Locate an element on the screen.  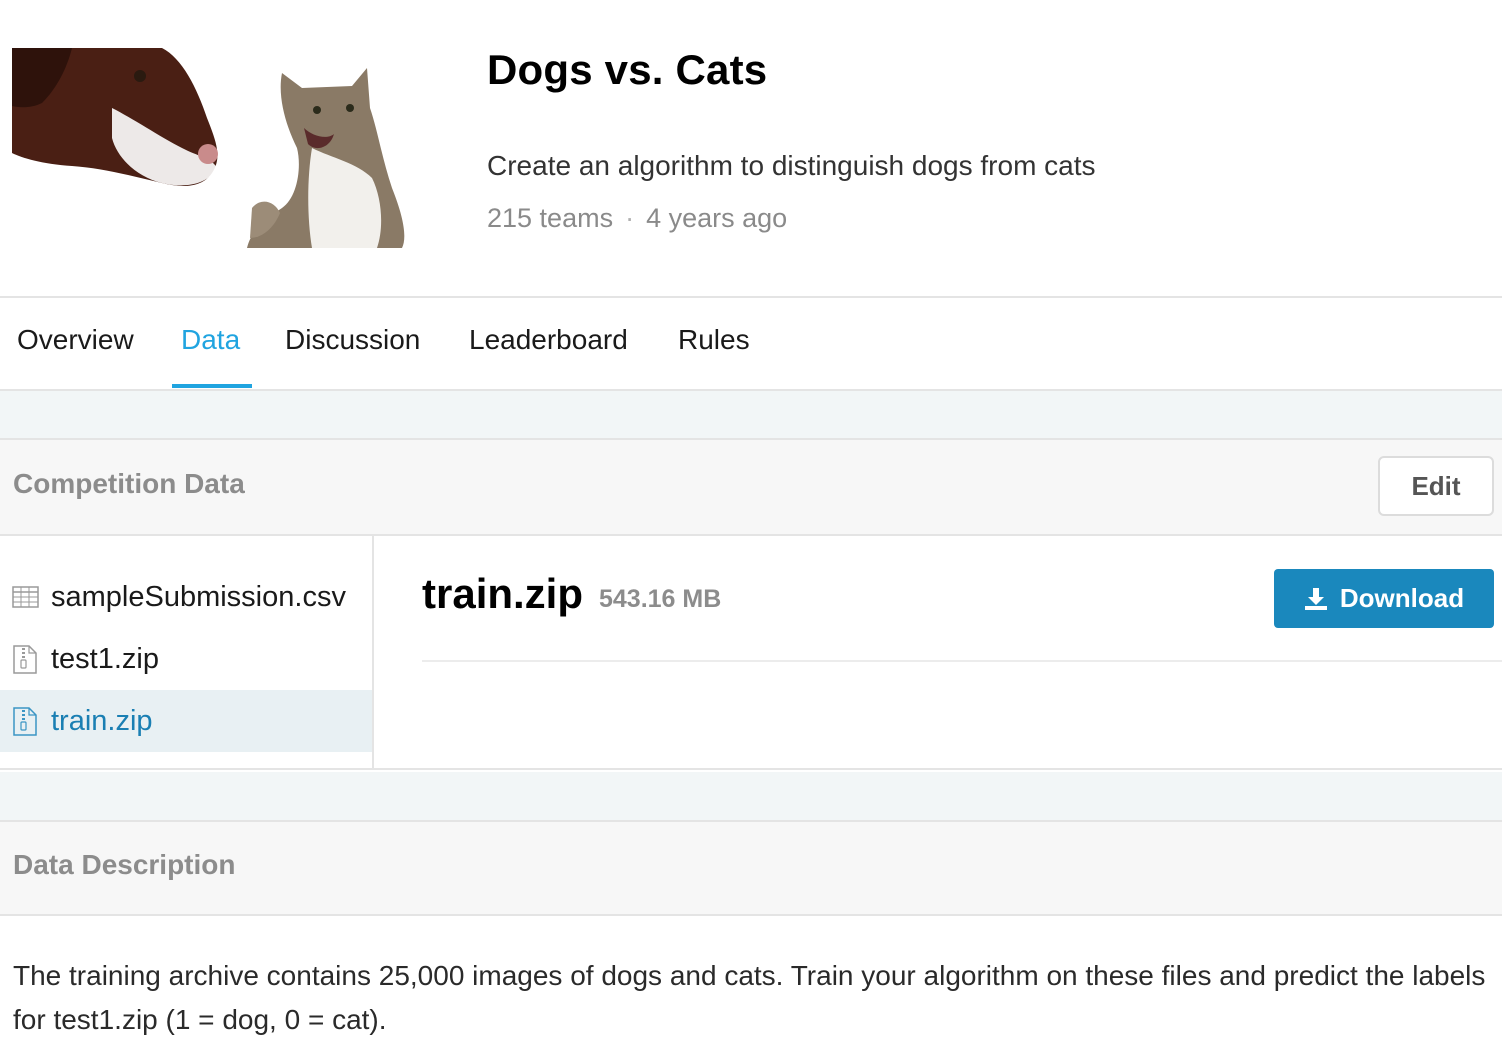
file-item-samplesubmission: sampleSubmission.csv is located at coordinates (186, 597).